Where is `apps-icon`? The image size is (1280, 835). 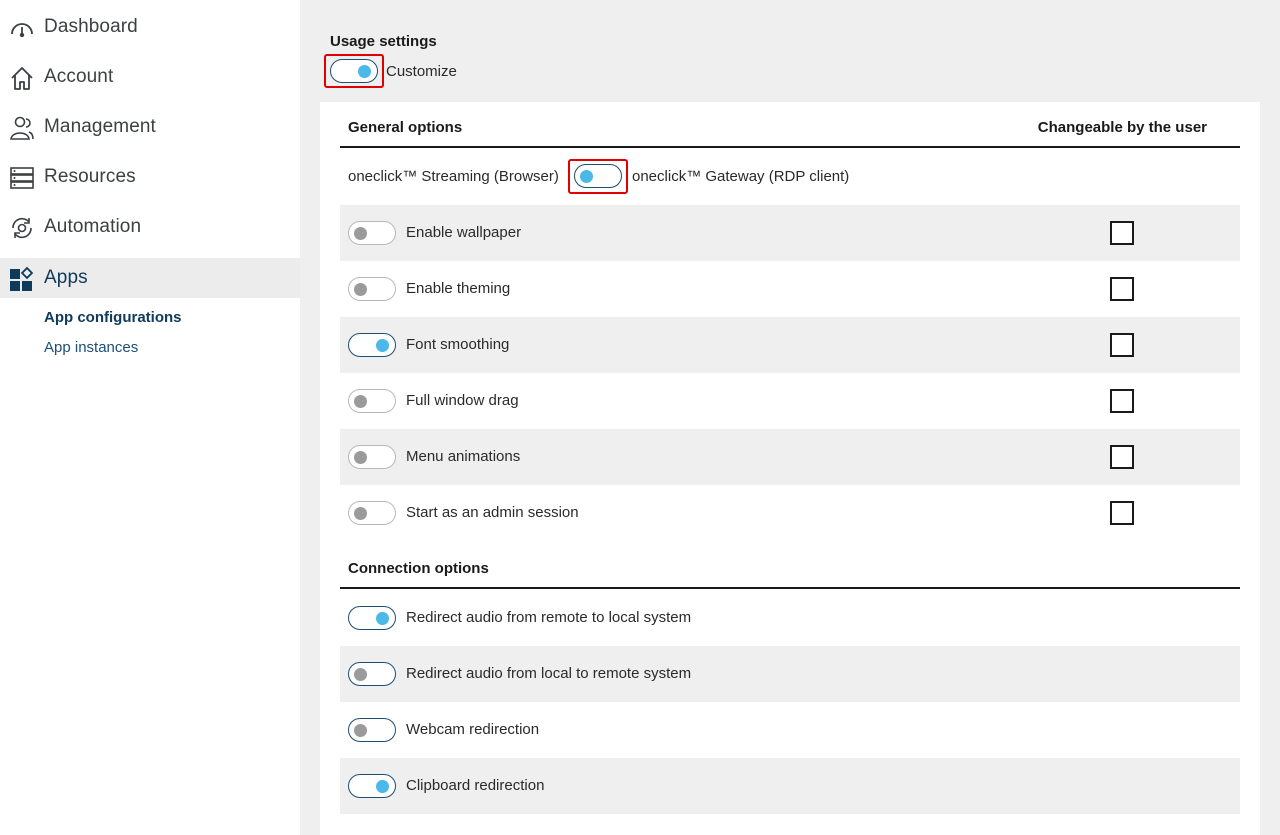 apps-icon is located at coordinates (21, 278).